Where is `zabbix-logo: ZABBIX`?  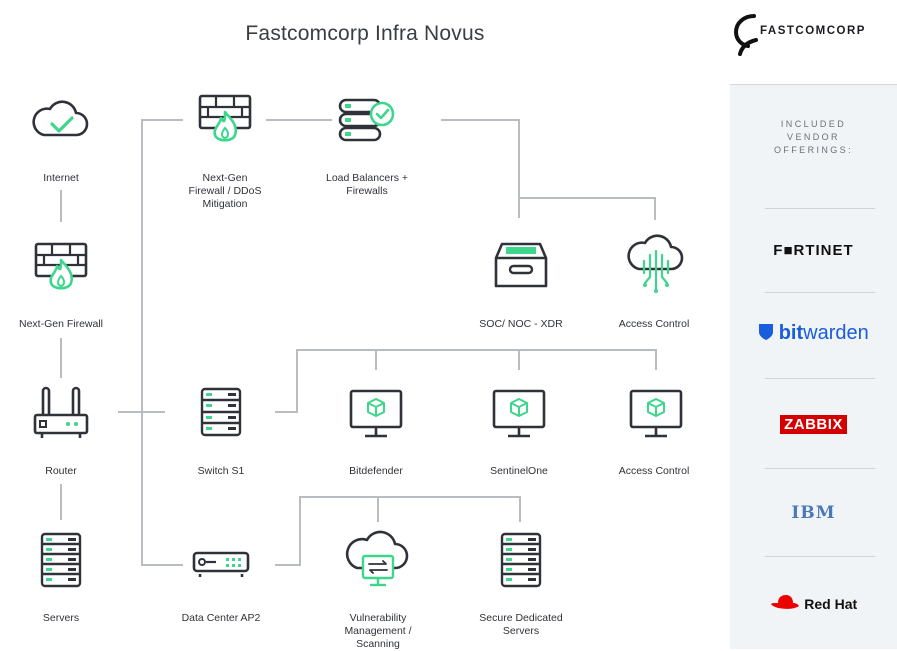 zabbix-logo: ZABBIX is located at coordinates (813, 424).